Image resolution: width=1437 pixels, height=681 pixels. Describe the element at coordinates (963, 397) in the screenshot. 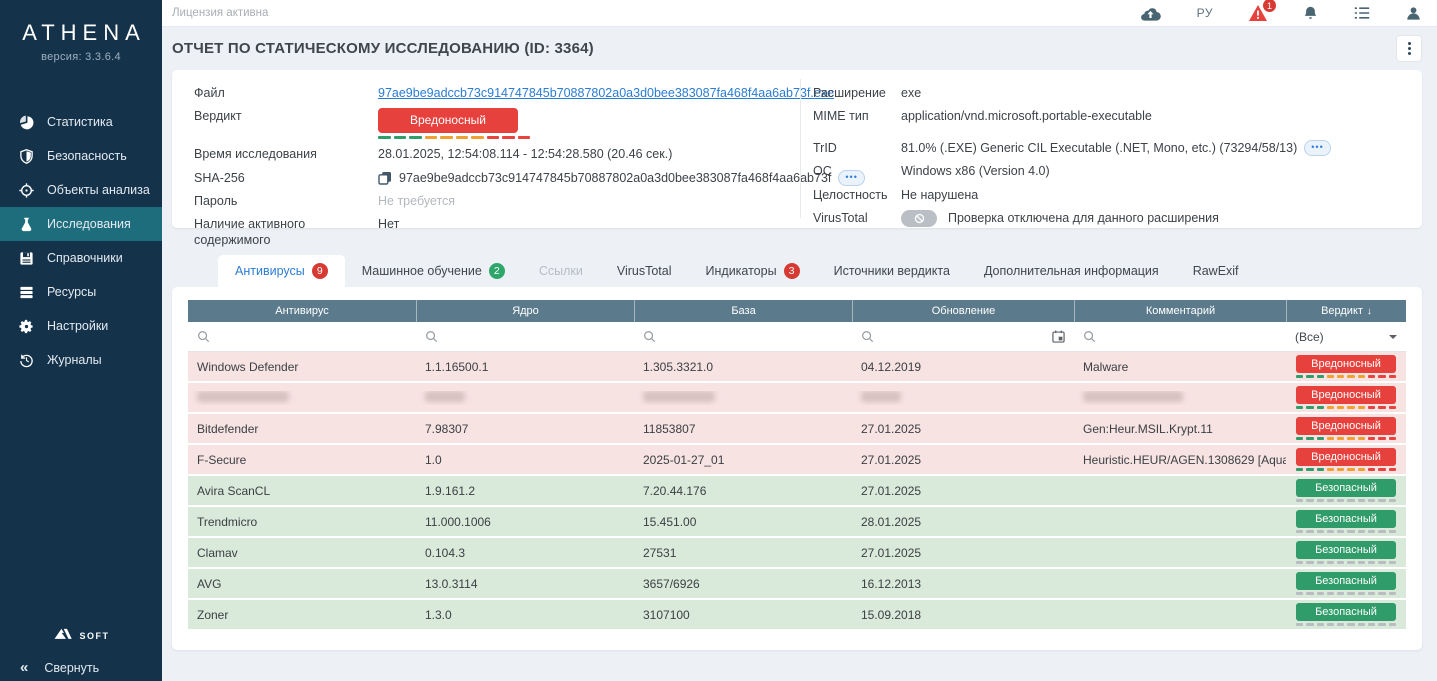

I see `cell-updated` at that location.